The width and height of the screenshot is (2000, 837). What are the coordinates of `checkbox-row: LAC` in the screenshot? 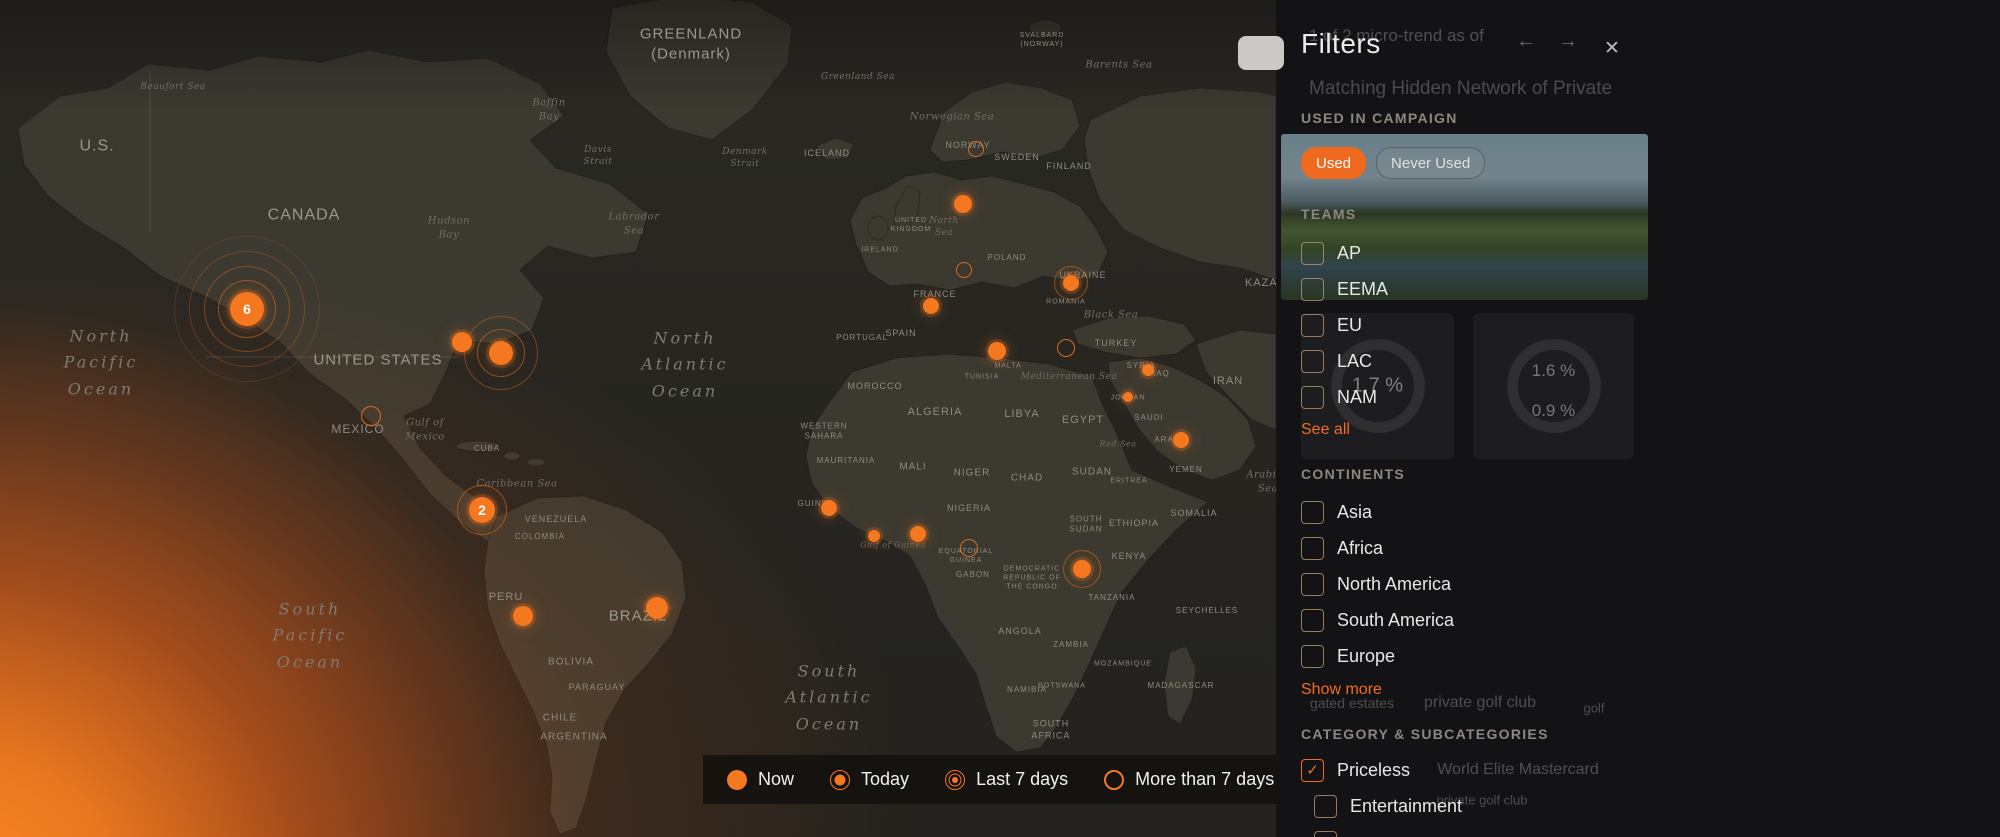 It's located at (1477, 361).